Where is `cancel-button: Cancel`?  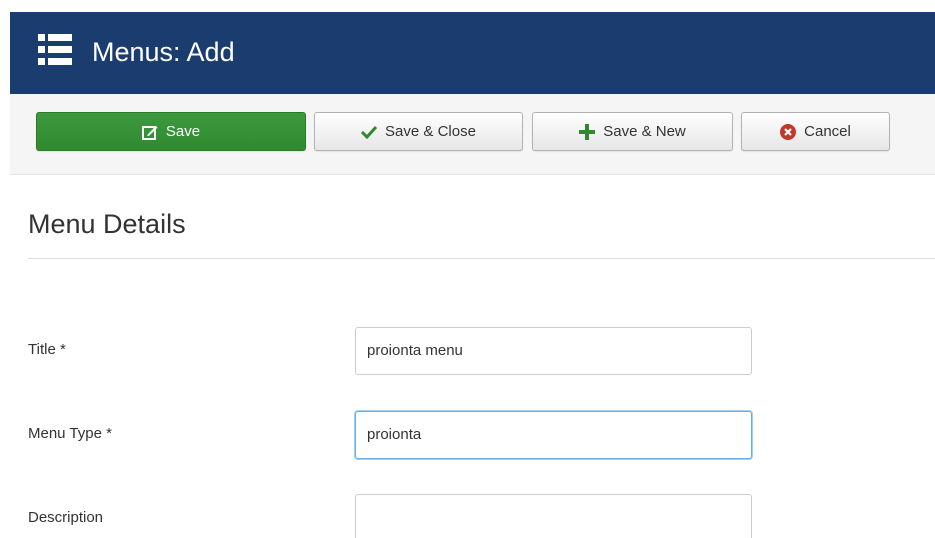 cancel-button: Cancel is located at coordinates (815, 131).